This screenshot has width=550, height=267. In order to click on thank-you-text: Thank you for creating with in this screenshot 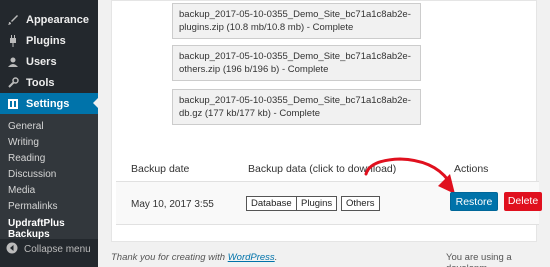, I will do `click(169, 257)`.